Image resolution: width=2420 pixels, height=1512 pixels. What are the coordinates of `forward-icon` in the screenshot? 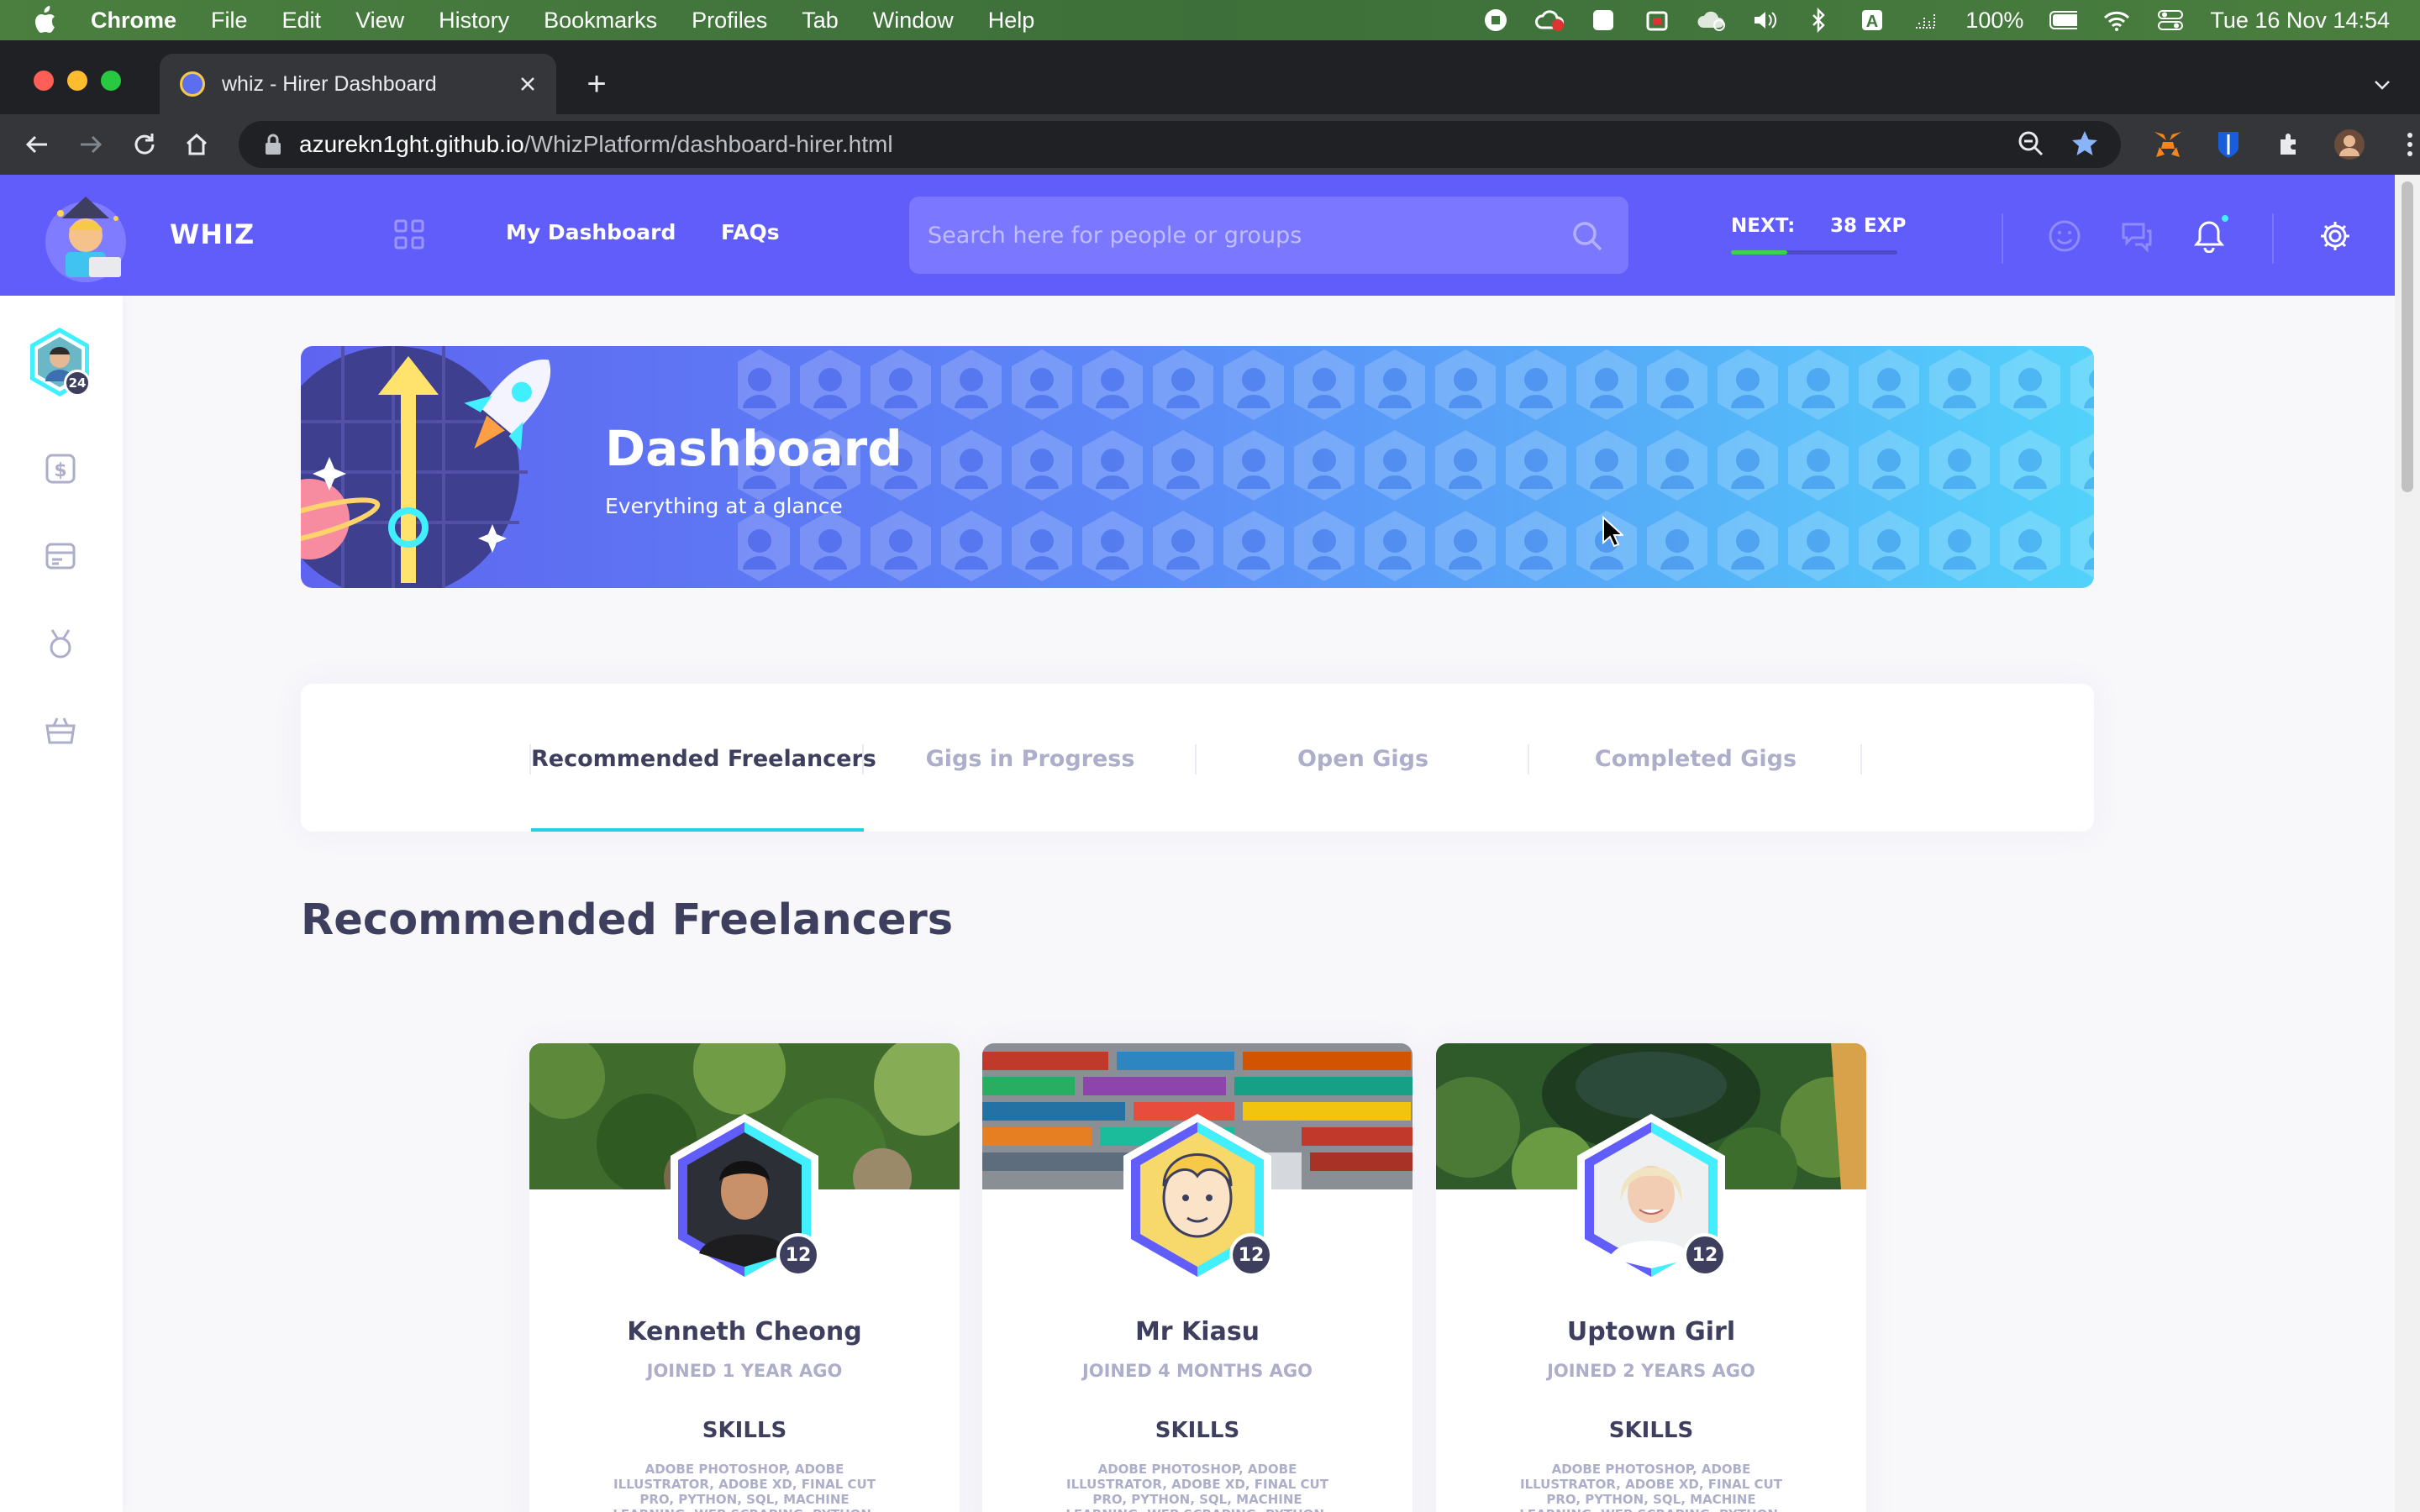 It's located at (91, 144).